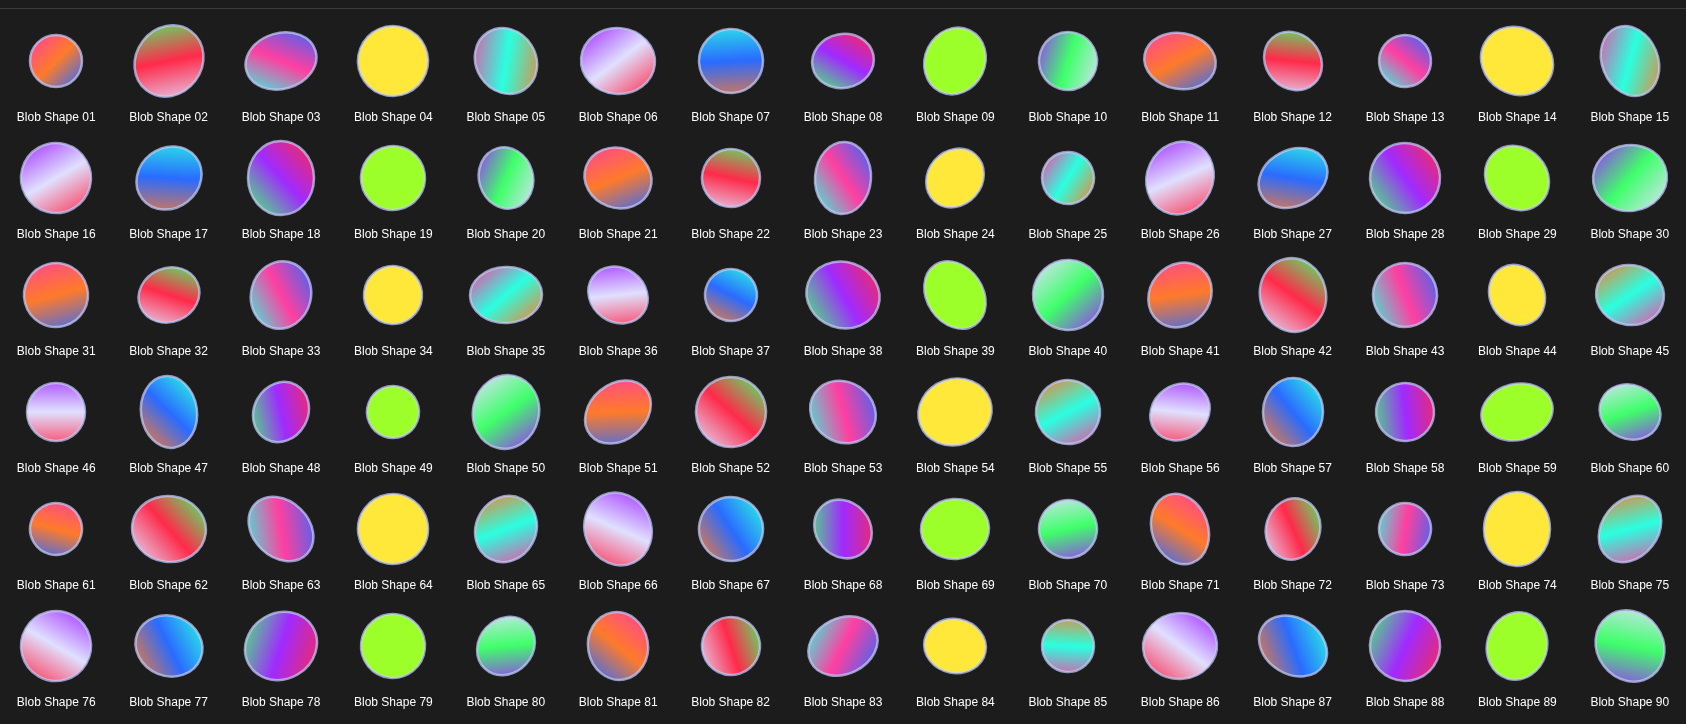  Describe the element at coordinates (1180, 702) in the screenshot. I see `file-name: Blob Shape 86` at that location.